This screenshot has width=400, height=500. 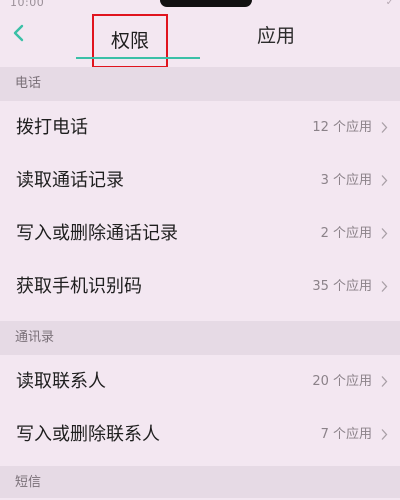 What do you see at coordinates (200, 84) in the screenshot?
I see `section-header-phone: 电话` at bounding box center [200, 84].